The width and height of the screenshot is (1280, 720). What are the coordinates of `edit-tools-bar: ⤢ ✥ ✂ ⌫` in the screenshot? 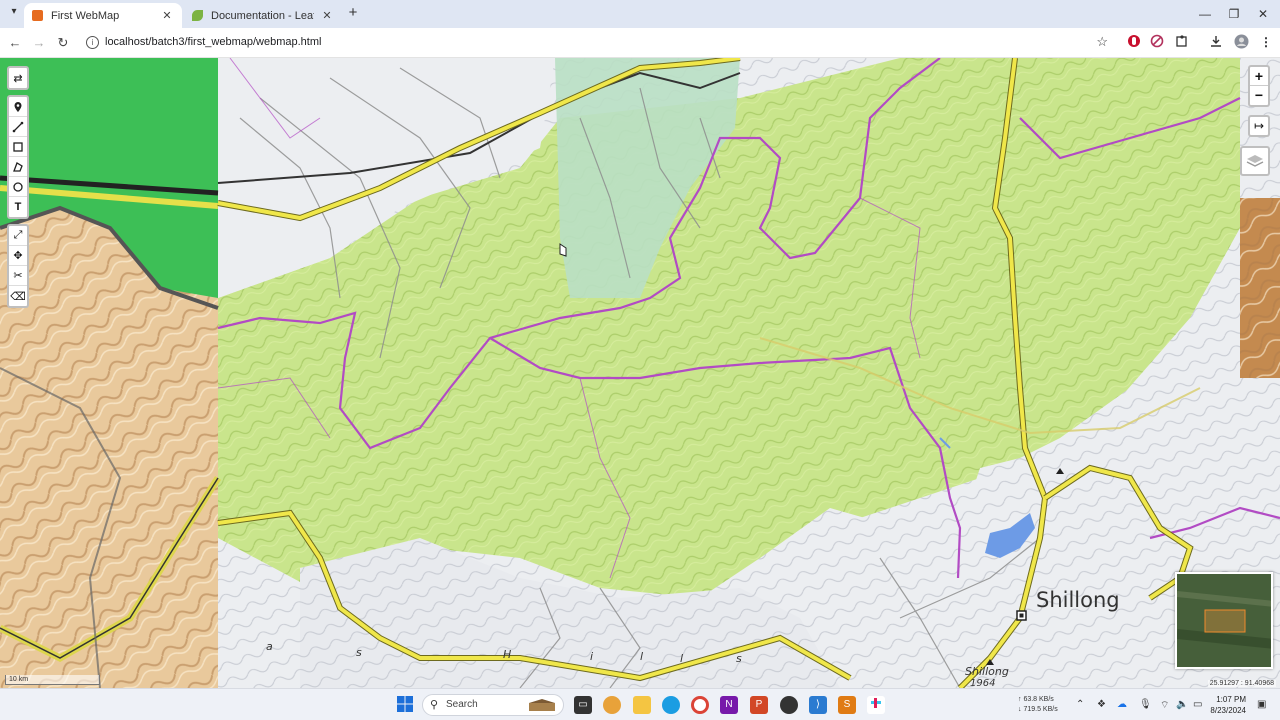 It's located at (18, 266).